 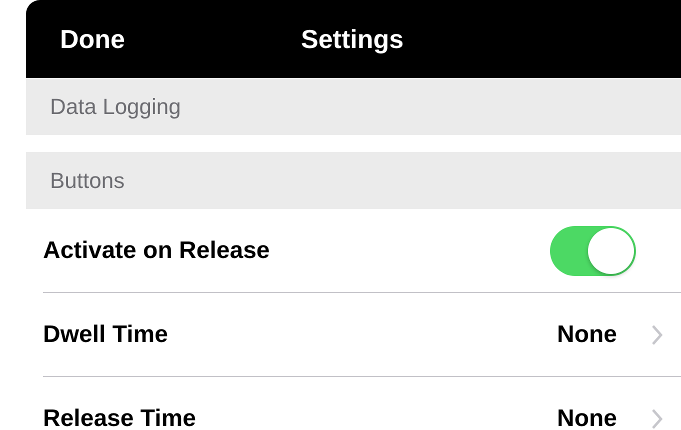 What do you see at coordinates (352, 39) in the screenshot?
I see `navigation-title: Settings` at bounding box center [352, 39].